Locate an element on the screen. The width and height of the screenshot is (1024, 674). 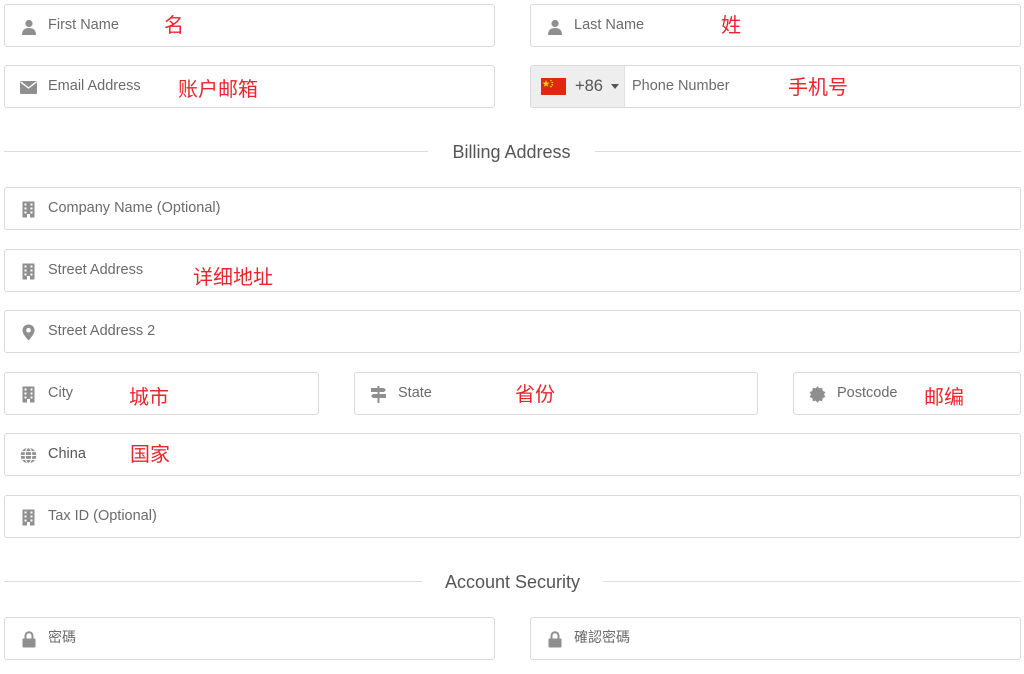
street-address-2-placeholder: Street Address 2 is located at coordinates (102, 331).